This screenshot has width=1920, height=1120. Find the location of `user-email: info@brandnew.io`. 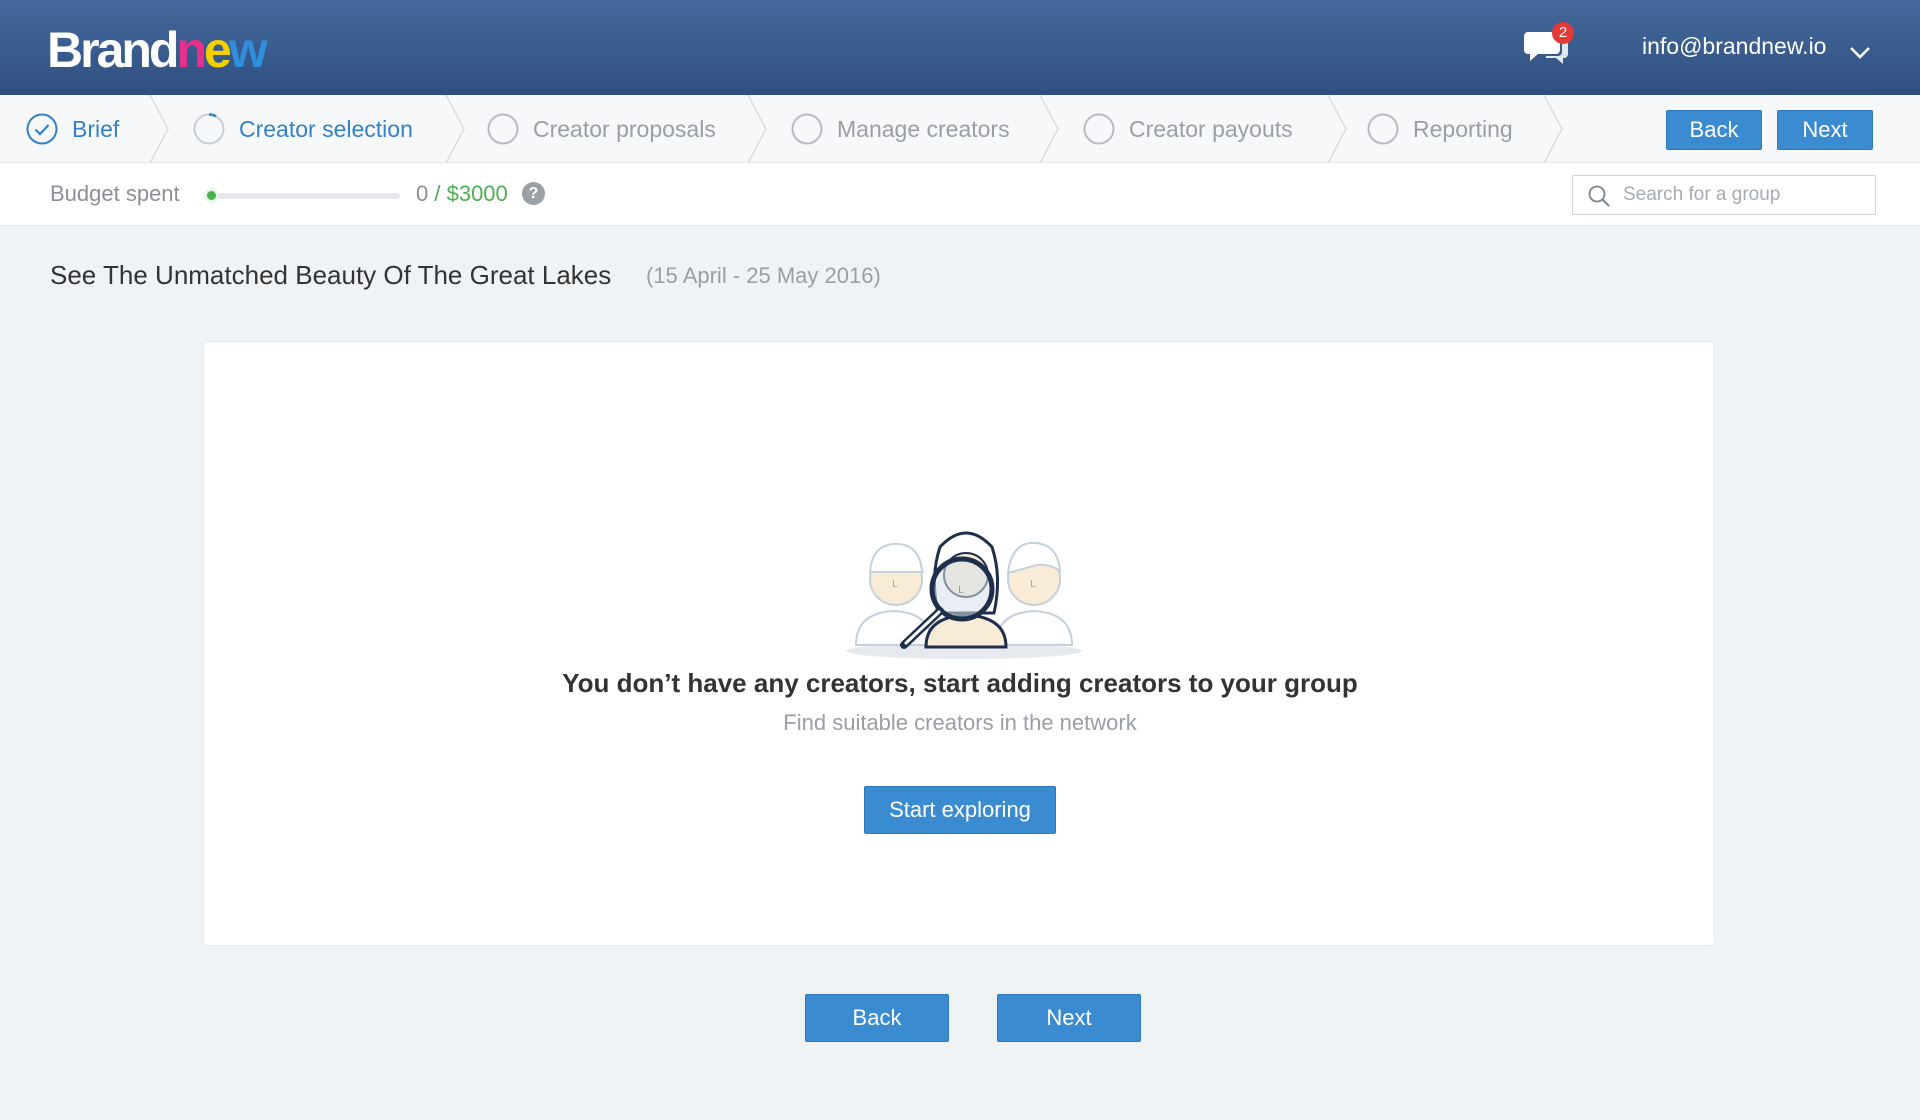

user-email: info@brandnew.io is located at coordinates (1734, 46).